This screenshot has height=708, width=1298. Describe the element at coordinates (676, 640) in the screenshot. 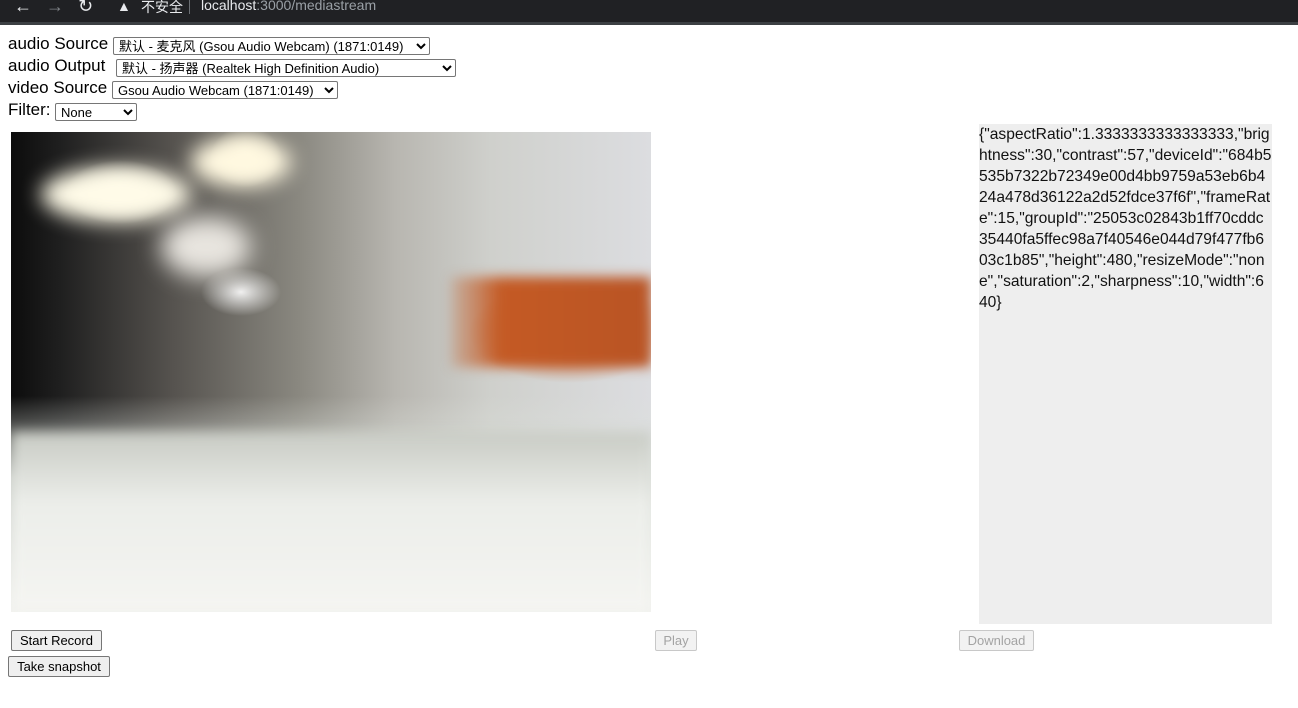

I see `play-button: Play` at that location.